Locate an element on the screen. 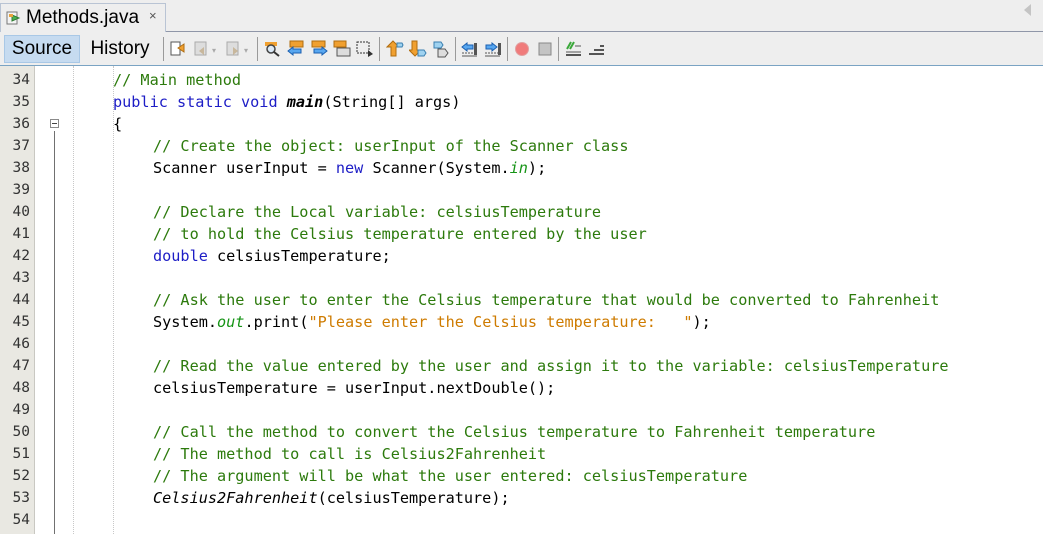  forward-dropdown-icon: ▾ is located at coordinates (246, 50).